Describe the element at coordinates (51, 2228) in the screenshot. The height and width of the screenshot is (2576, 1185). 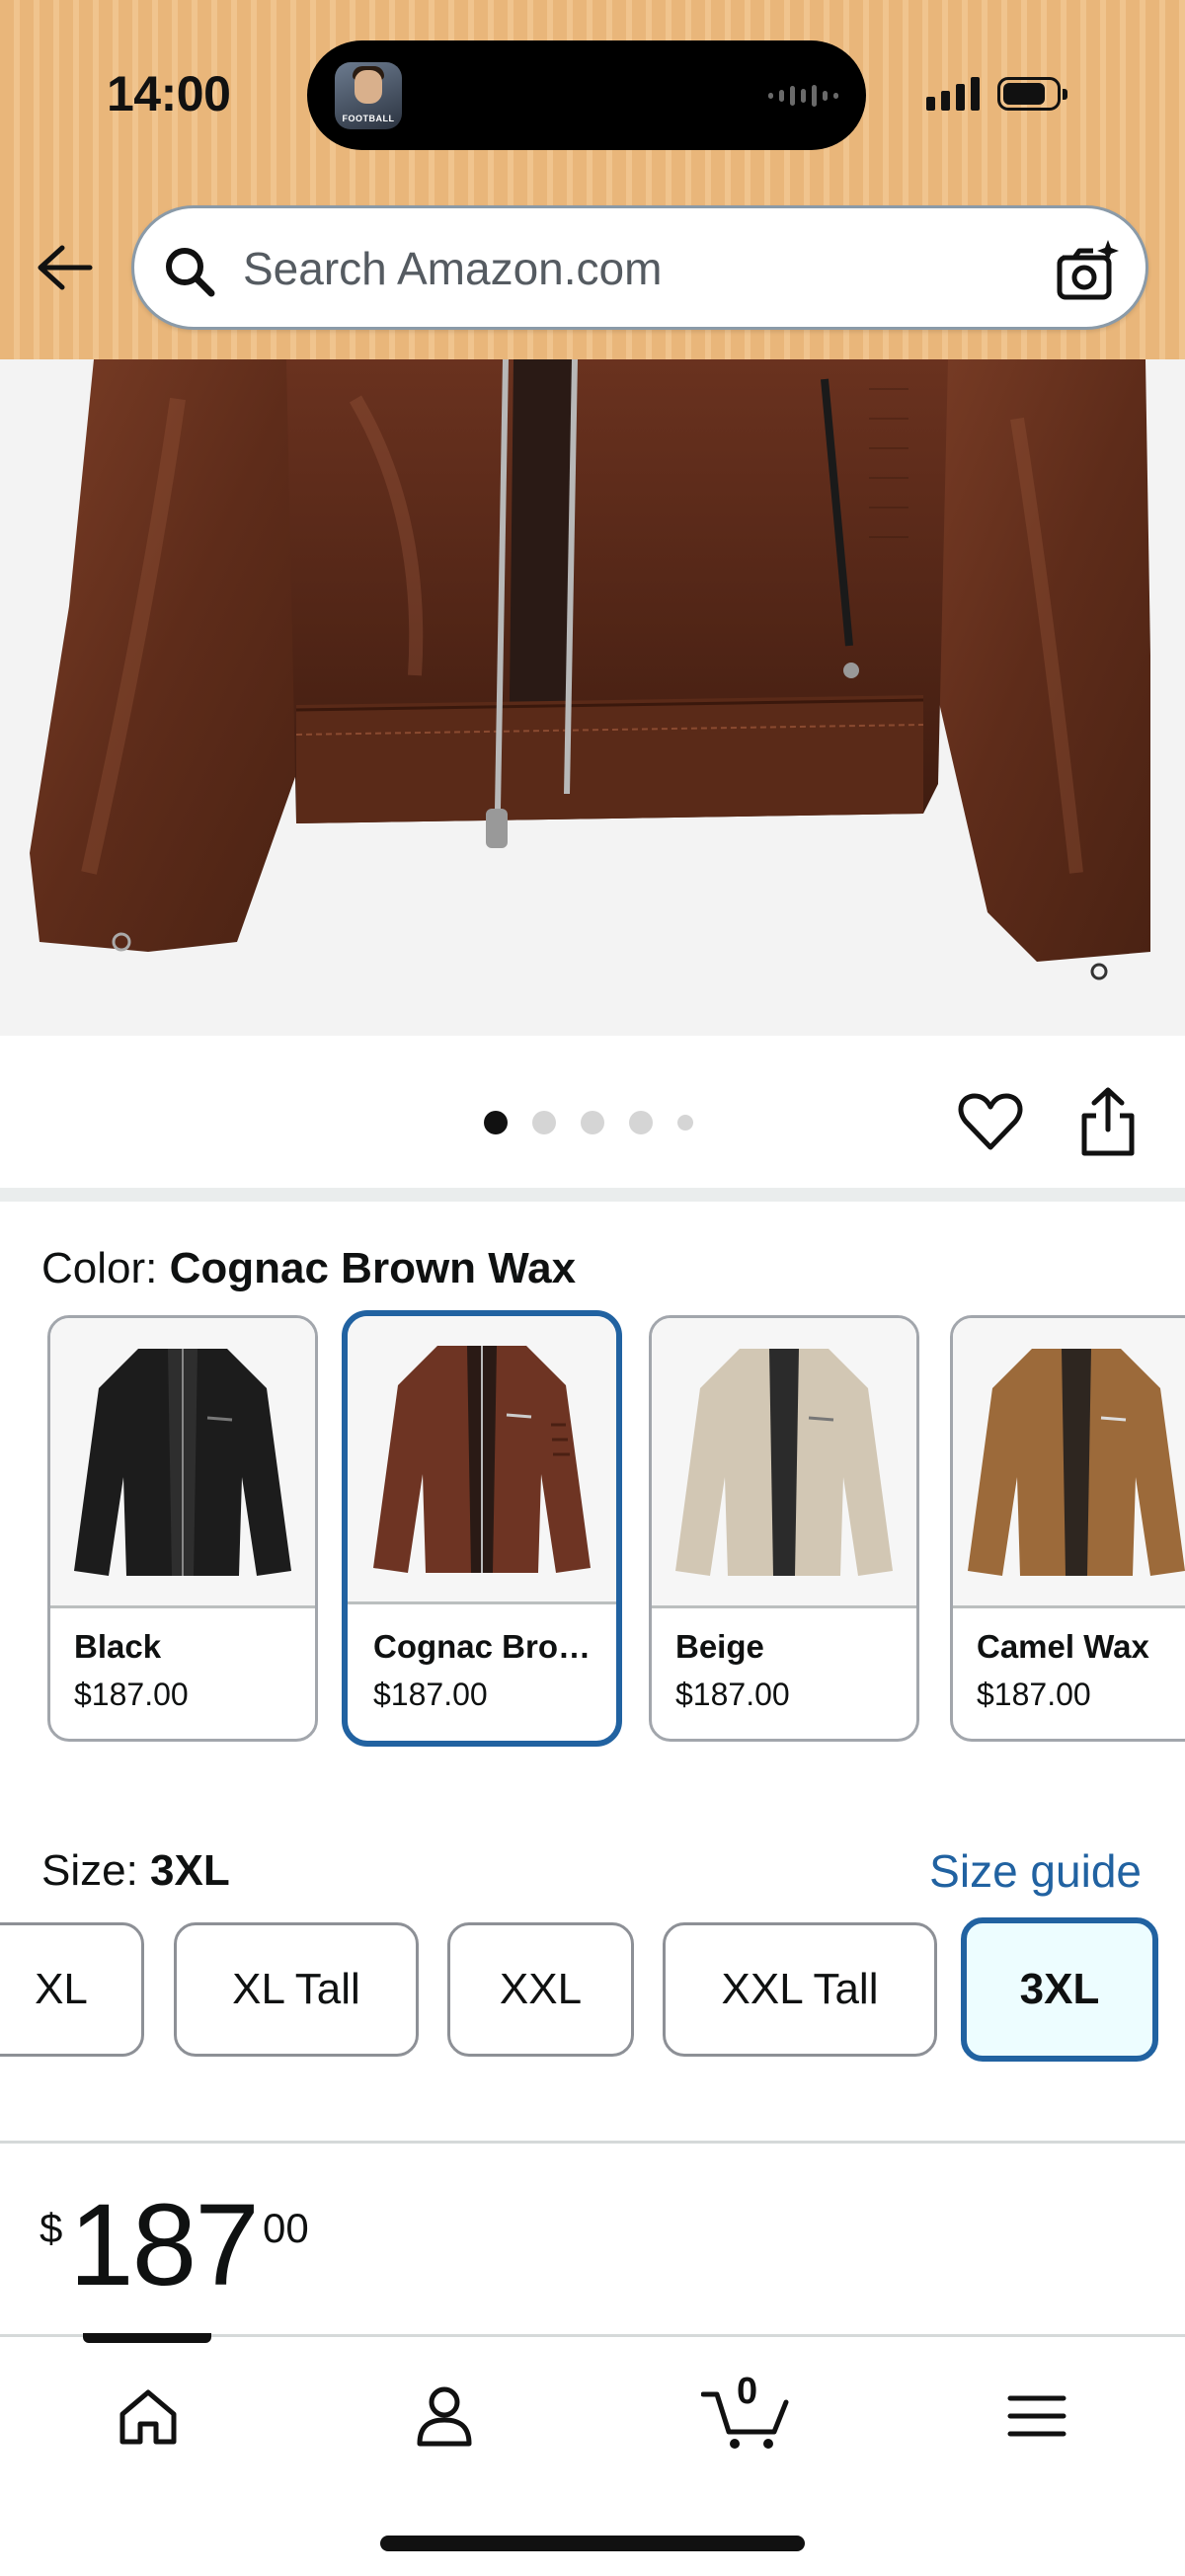
I see `price-symbol: $` at that location.